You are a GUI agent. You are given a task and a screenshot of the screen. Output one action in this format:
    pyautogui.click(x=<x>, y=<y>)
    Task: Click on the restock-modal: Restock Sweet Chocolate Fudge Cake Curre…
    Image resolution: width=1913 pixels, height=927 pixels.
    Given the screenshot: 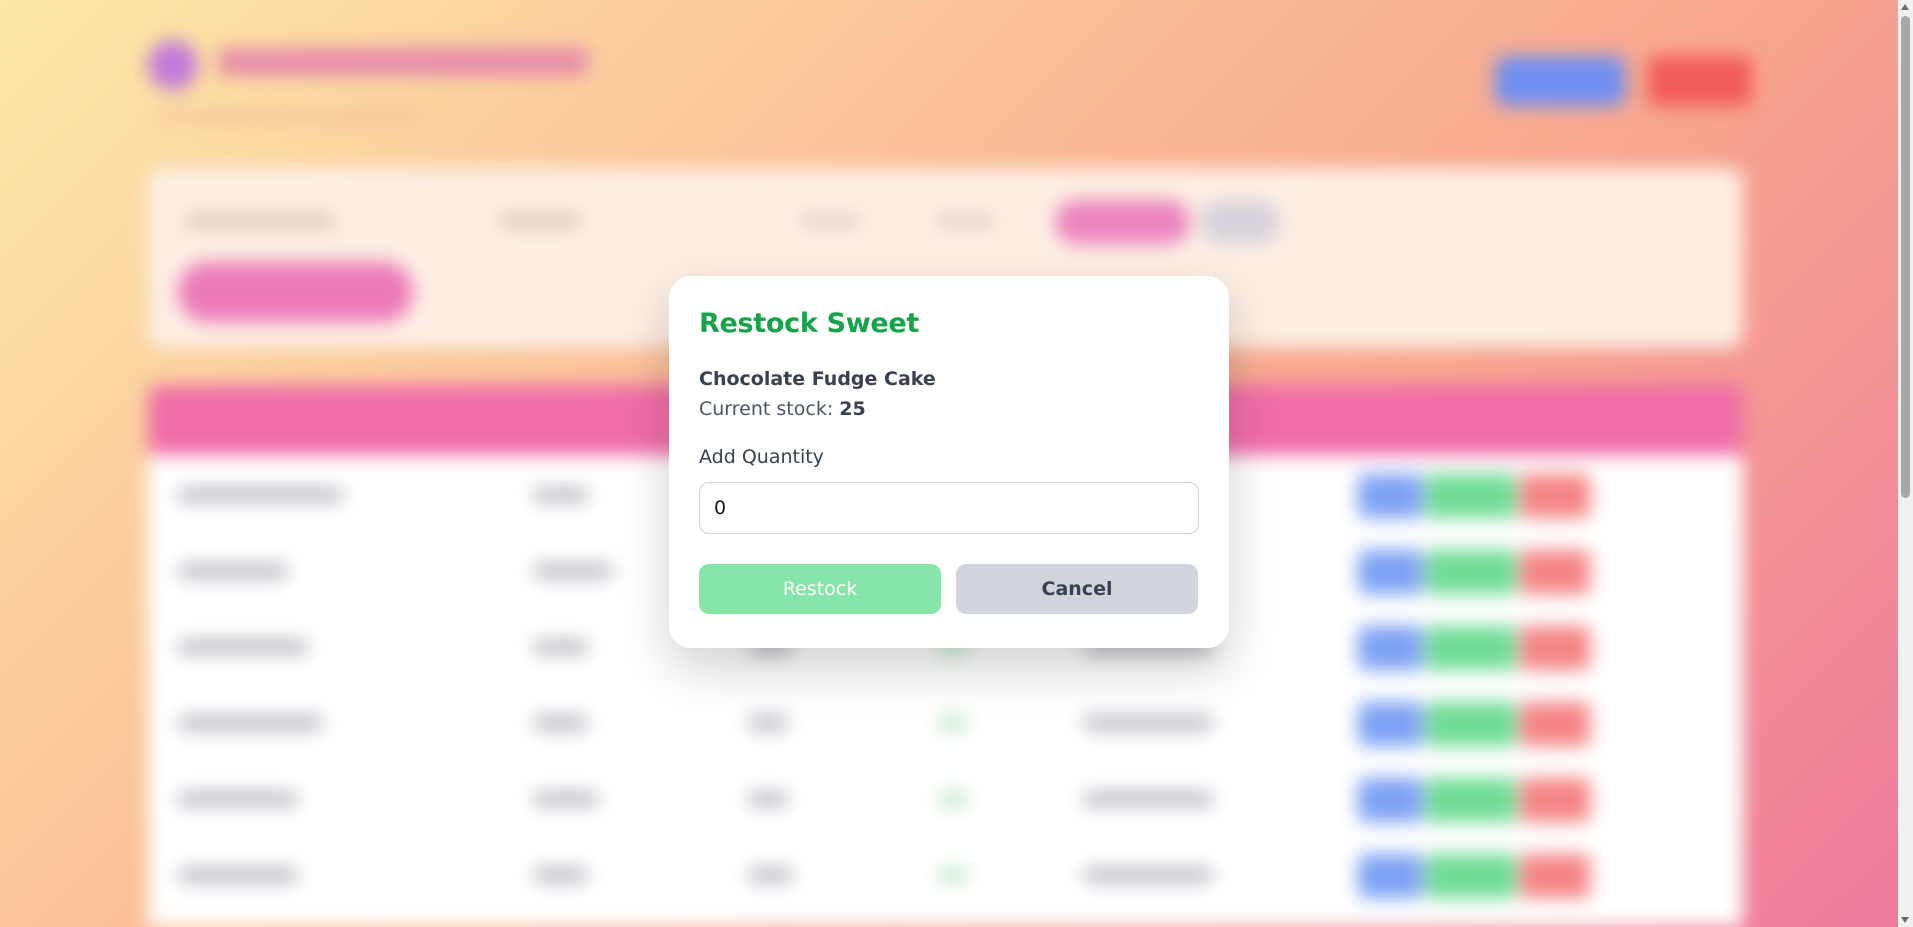 What is the action you would take?
    pyautogui.click(x=949, y=462)
    